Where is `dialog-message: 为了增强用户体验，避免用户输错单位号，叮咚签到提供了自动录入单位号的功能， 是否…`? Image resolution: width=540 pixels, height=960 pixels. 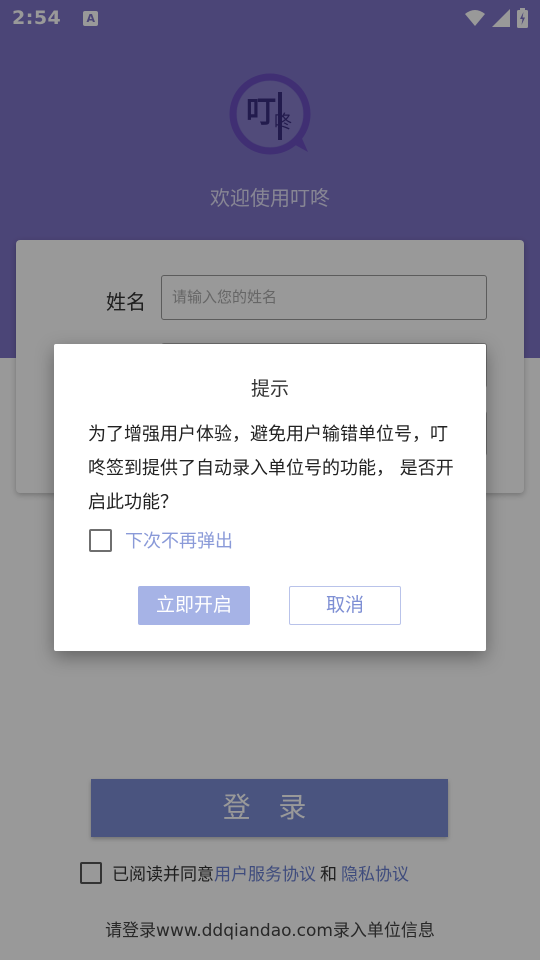
dialog-message: 为了增强用户体验，避免用户输错单位号，叮咚签到提供了自动录入单位号的功能， 是否… is located at coordinates (271, 468).